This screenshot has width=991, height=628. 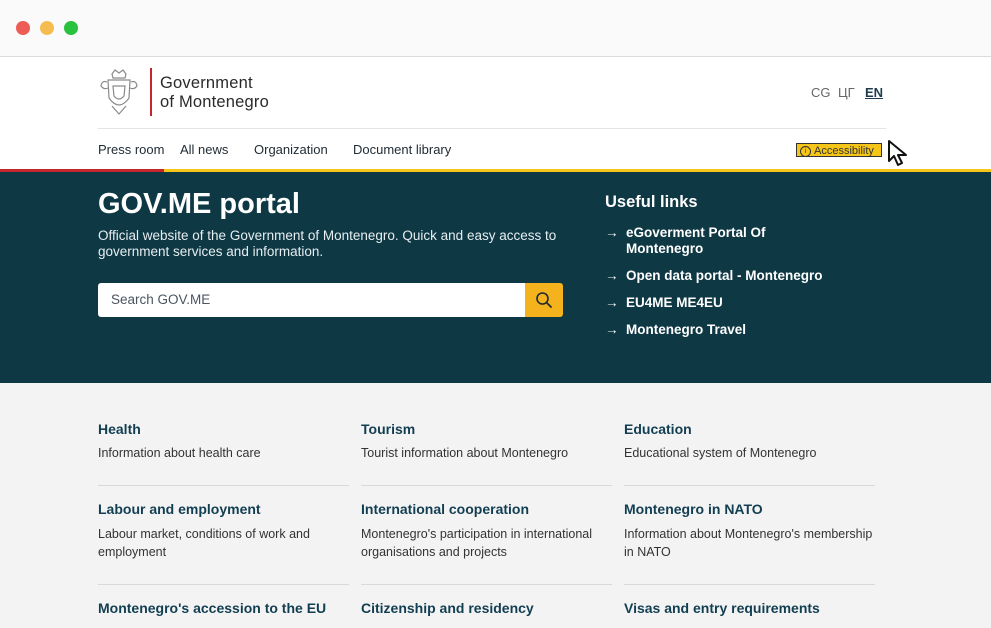 What do you see at coordinates (658, 429) in the screenshot?
I see `card-education-title: Education` at bounding box center [658, 429].